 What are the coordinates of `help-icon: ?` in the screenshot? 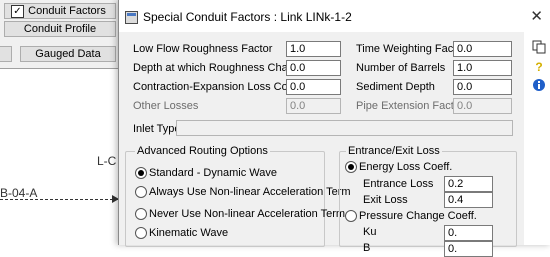 It's located at (539, 67).